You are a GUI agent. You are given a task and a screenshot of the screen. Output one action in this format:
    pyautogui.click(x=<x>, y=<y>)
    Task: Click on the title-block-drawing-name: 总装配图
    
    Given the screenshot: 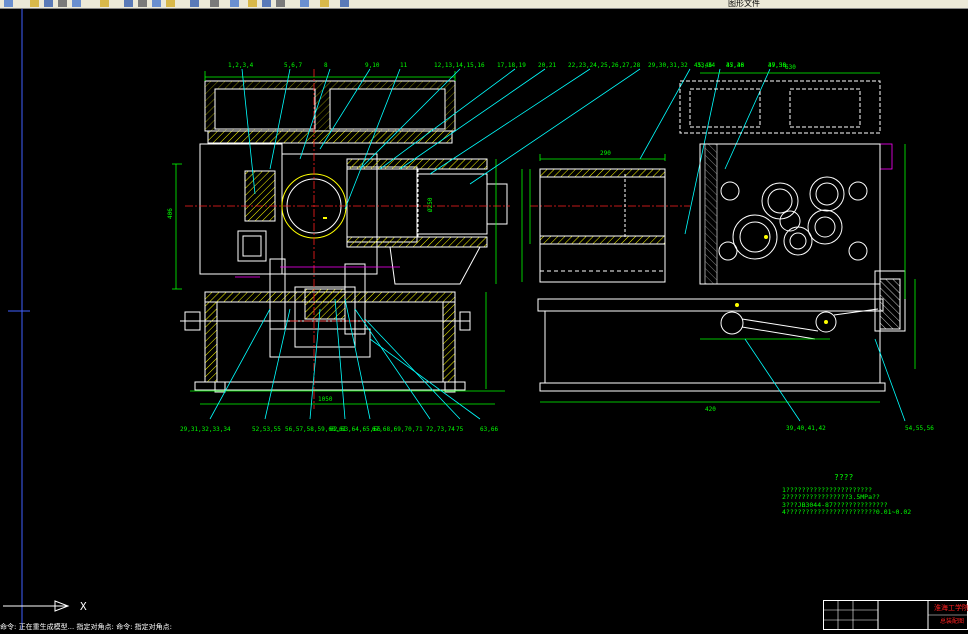 What is the action you would take?
    pyautogui.click(x=952, y=621)
    